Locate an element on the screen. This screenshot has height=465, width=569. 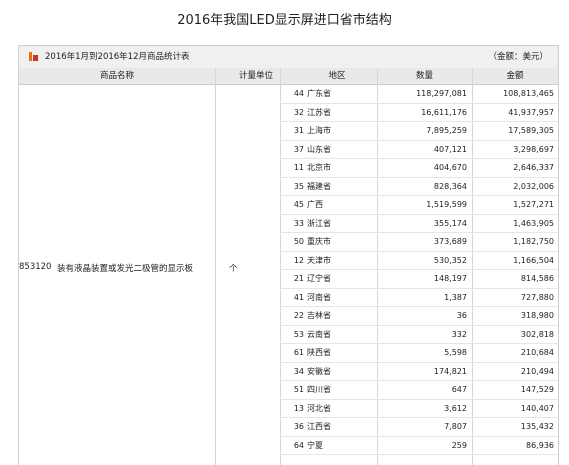
amount-value: 1,182,750 is located at coordinates (533, 241).